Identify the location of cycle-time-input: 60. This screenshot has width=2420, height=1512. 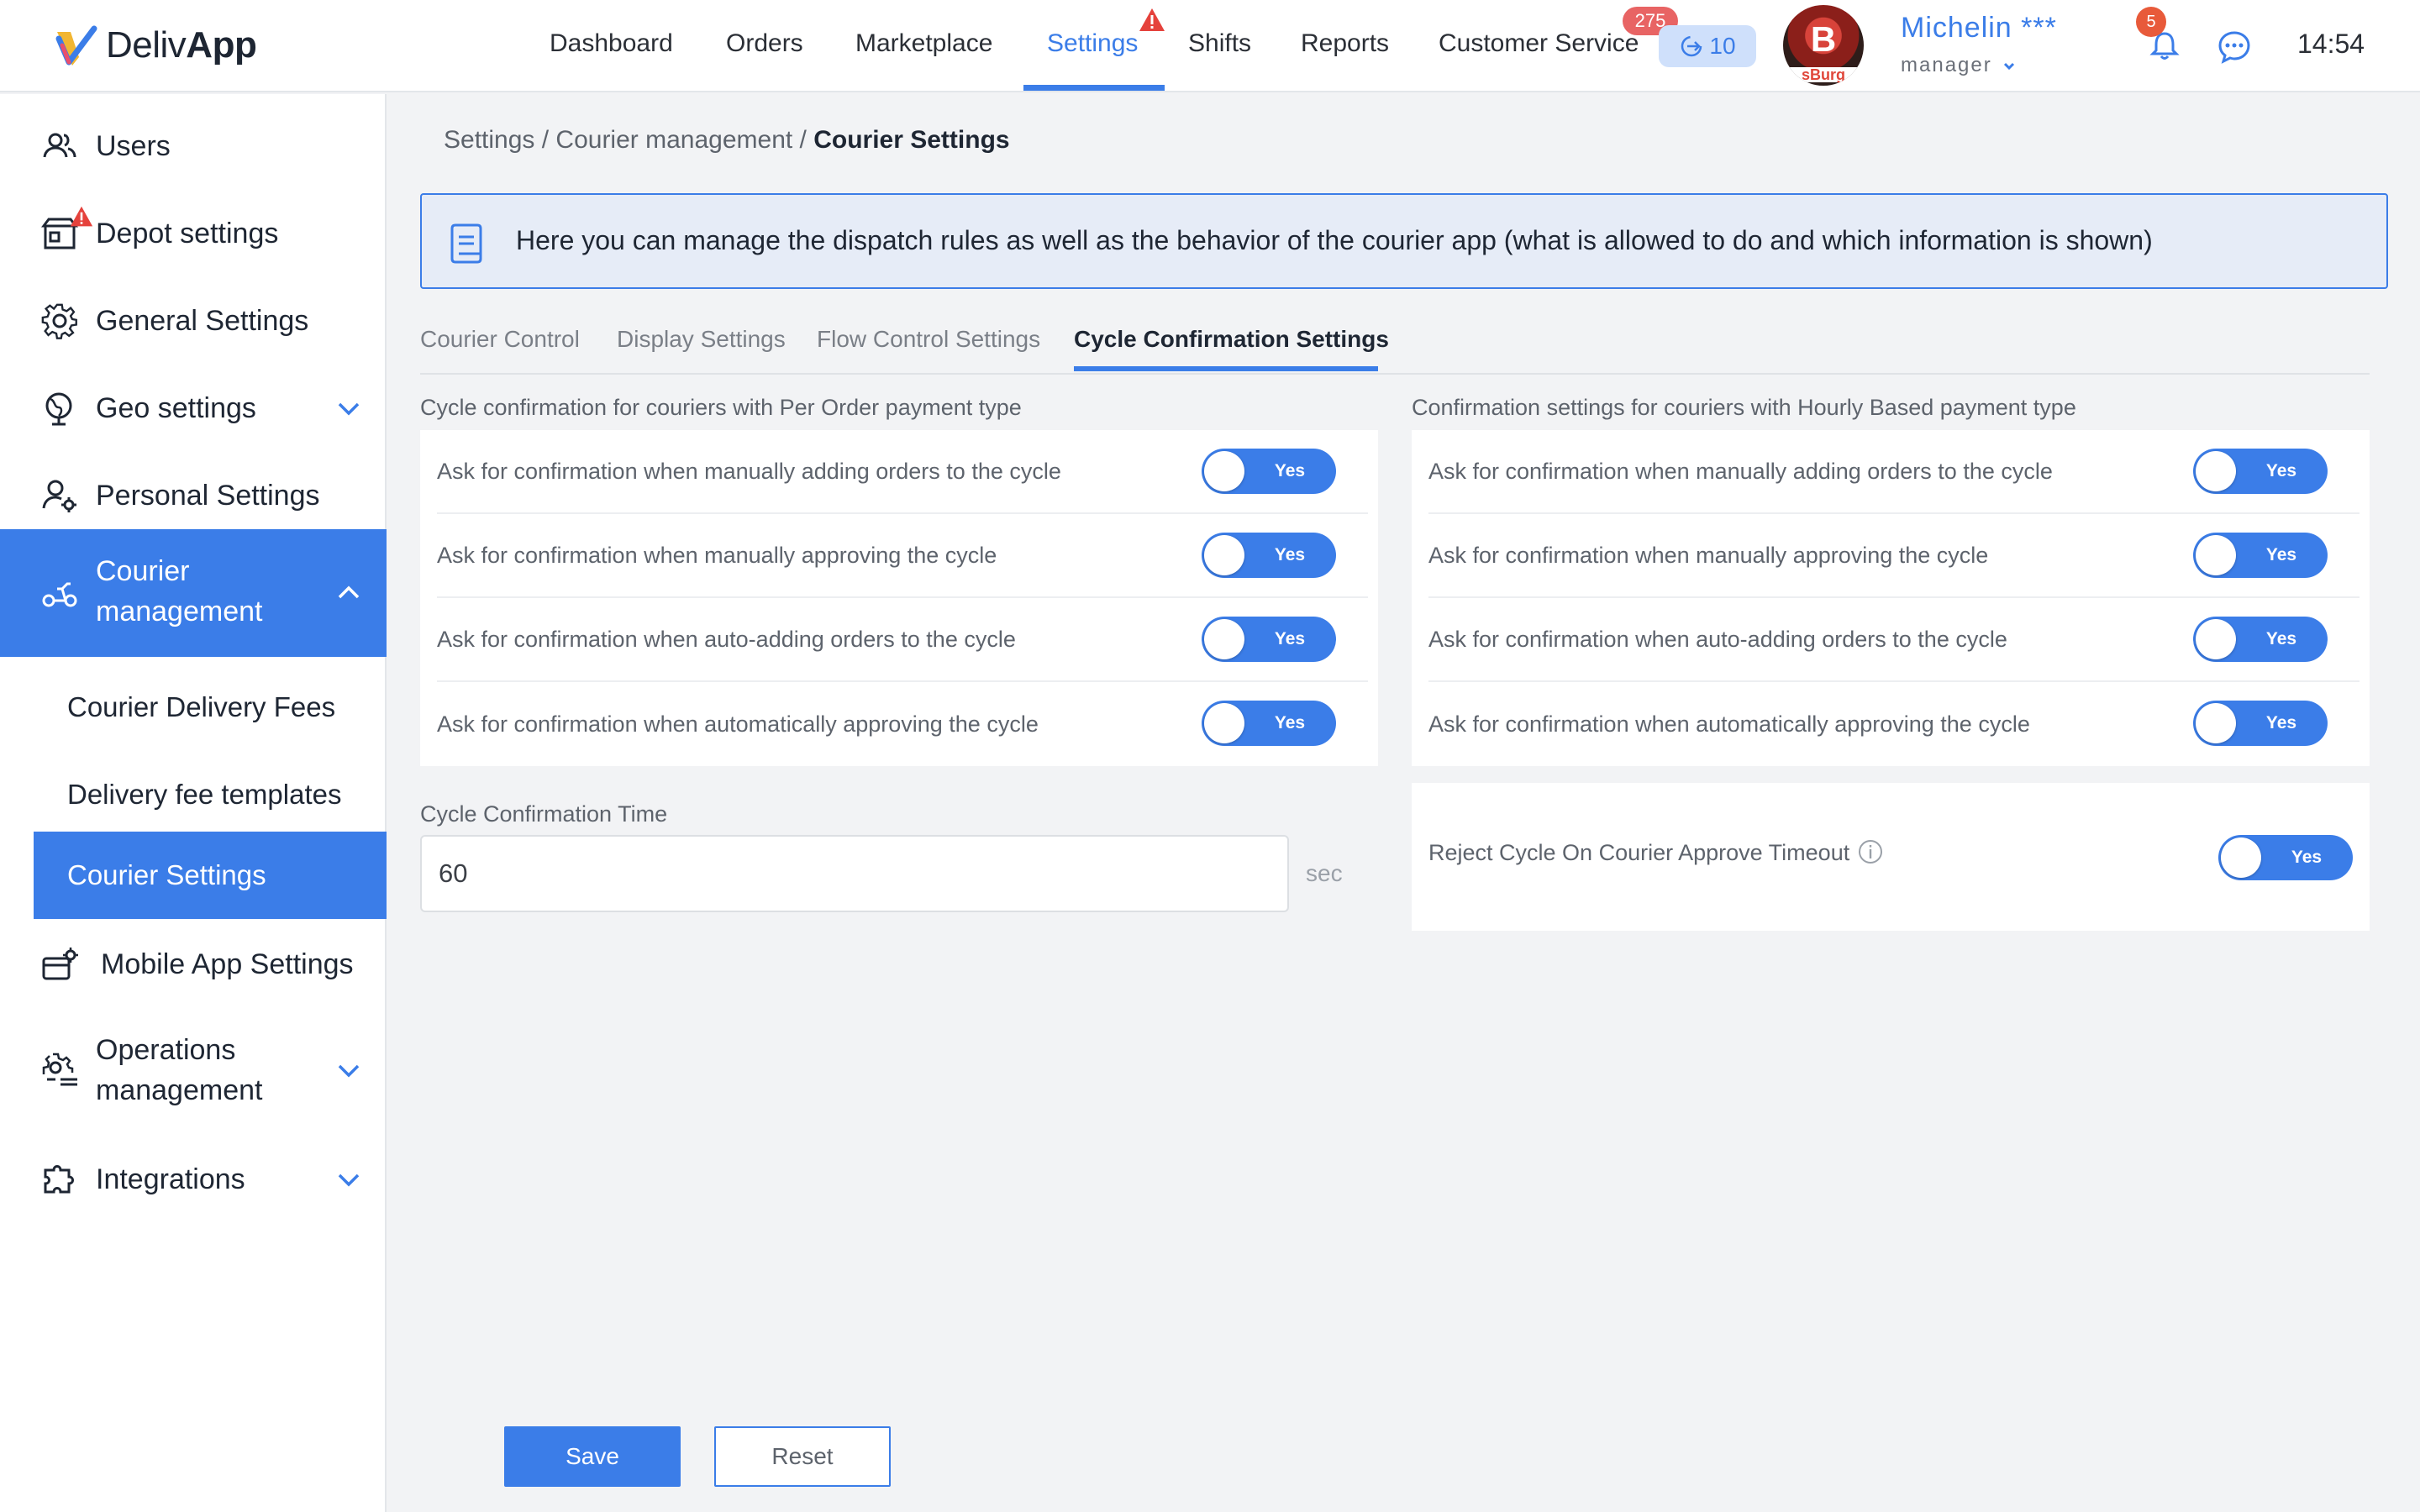
(855, 873).